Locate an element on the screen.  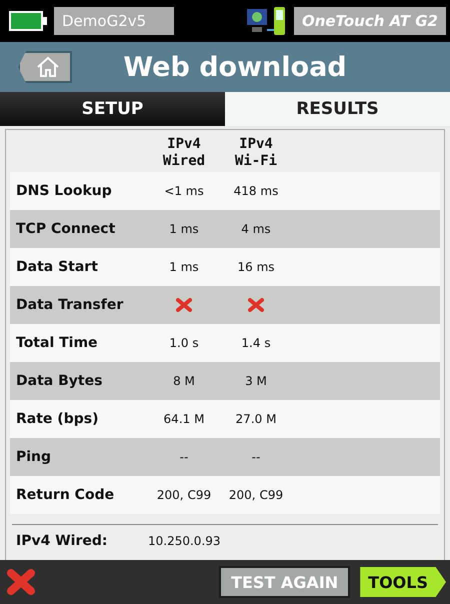
table-cell-text: 16 ms is located at coordinates (256, 267).